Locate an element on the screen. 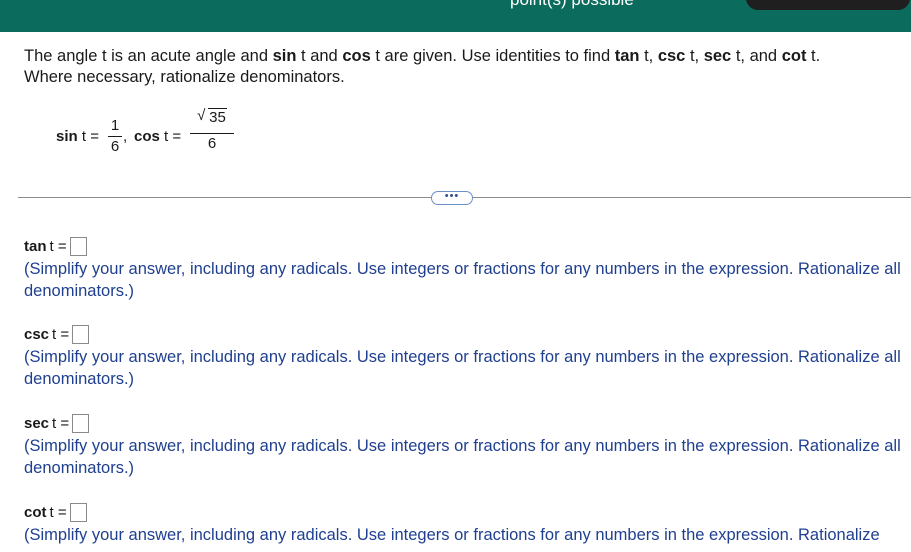 The image size is (911, 552). top-bar-button is located at coordinates (828, 5).